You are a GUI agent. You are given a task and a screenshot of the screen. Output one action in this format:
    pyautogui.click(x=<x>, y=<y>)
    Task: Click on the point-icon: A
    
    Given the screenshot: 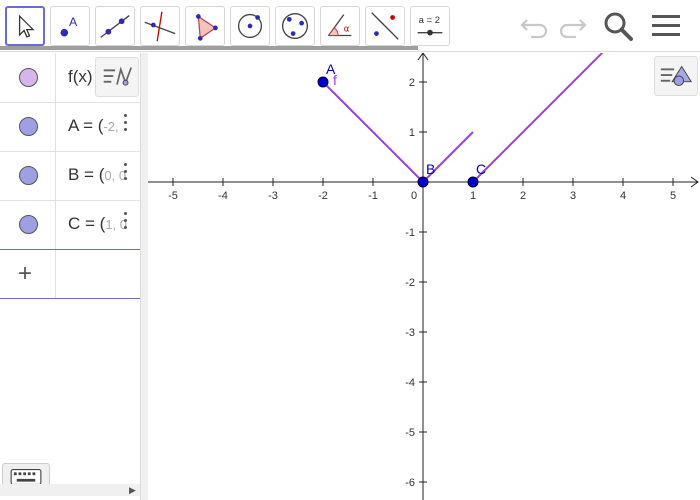 What is the action you would take?
    pyautogui.click(x=69, y=26)
    